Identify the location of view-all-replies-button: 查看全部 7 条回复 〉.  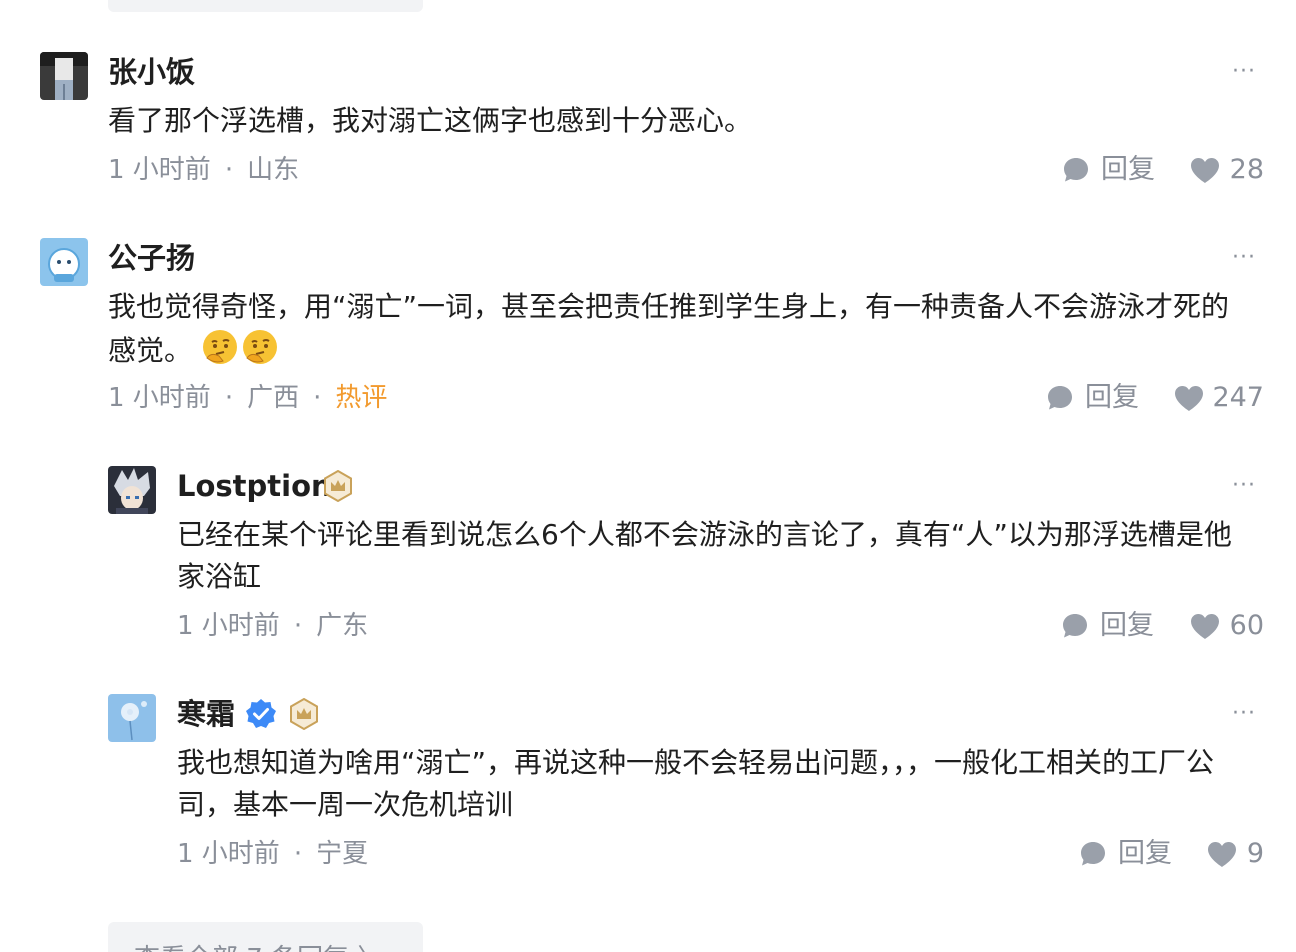
(265, 937).